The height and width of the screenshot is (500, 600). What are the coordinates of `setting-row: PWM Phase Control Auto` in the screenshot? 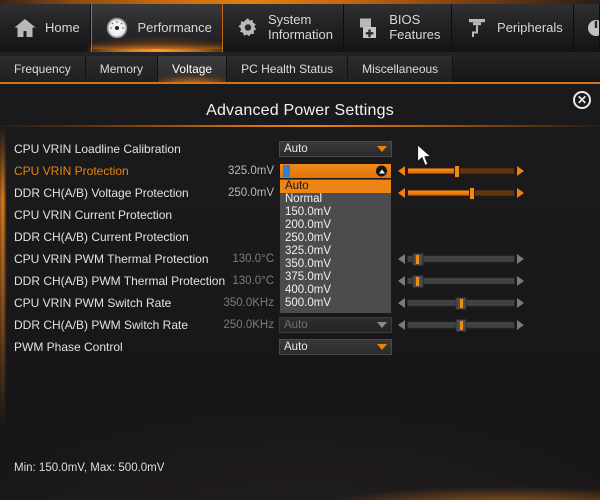 It's located at (300, 347).